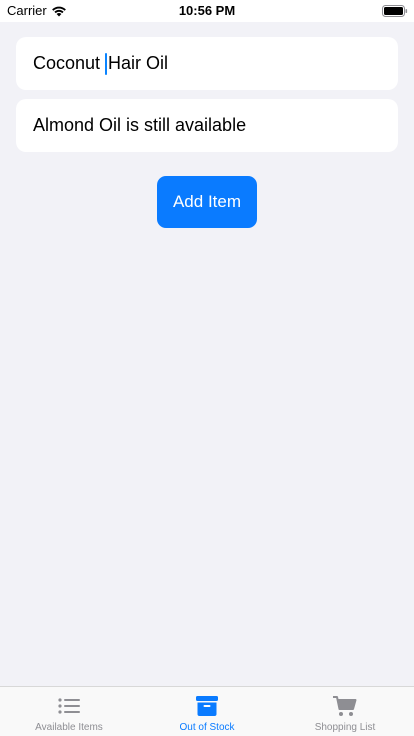 The width and height of the screenshot is (414, 736). I want to click on archive-box-icon, so click(207, 706).